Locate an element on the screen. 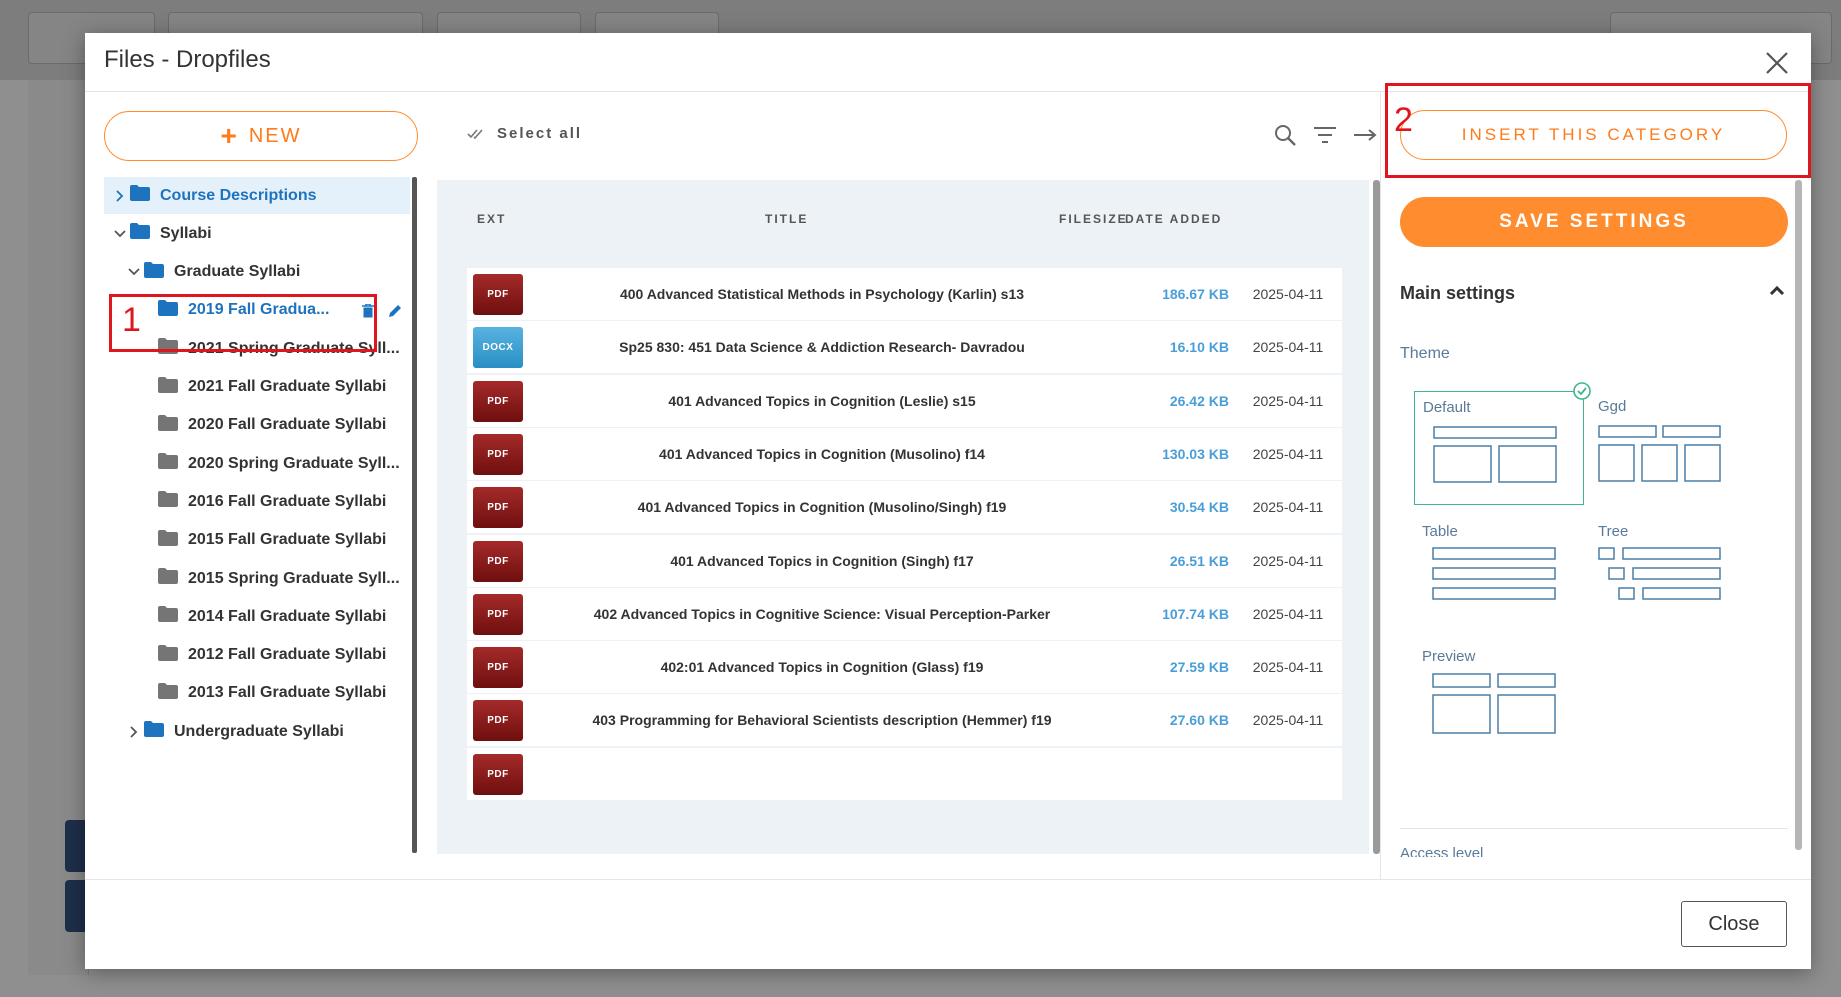  plus-icon: + is located at coordinates (229, 135).